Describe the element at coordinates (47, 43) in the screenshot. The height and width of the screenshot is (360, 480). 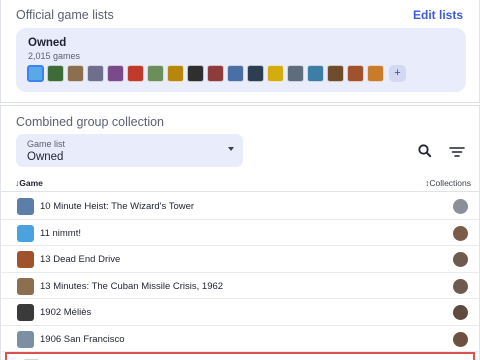
I see `owned-list-title: Owned` at that location.